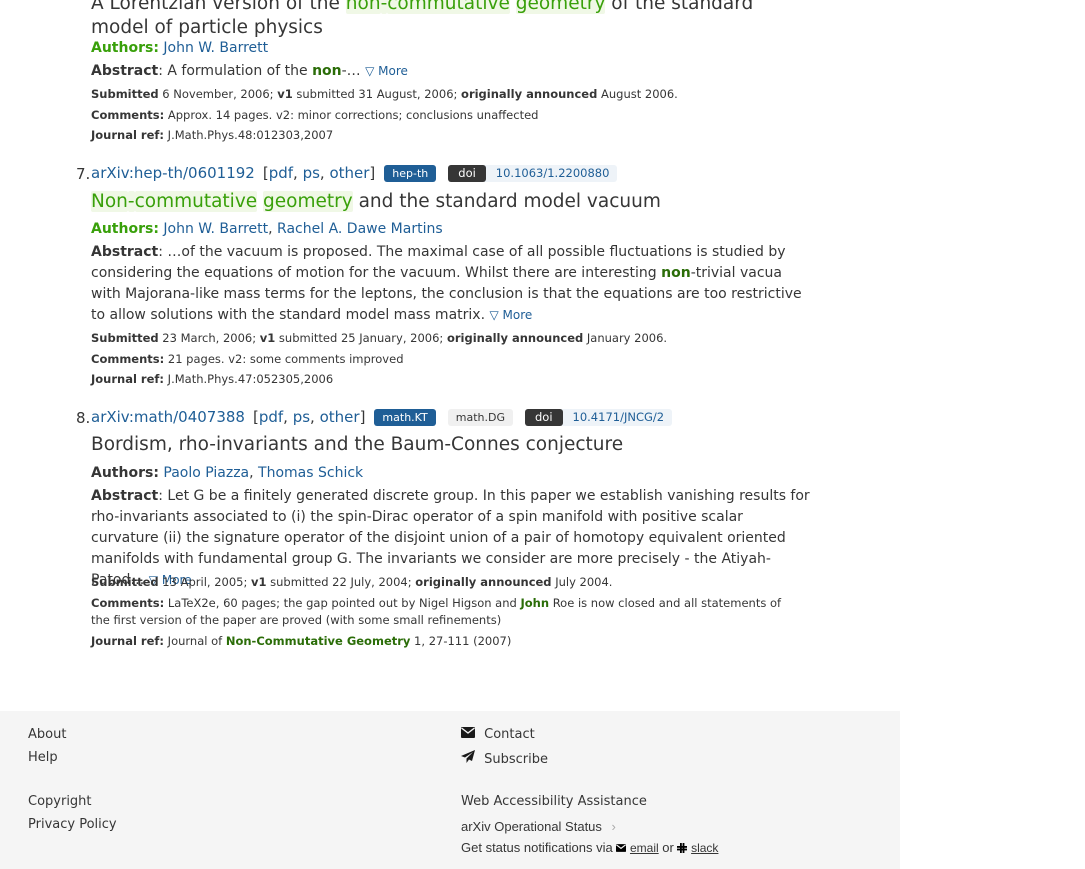 Image resolution: width=1085 pixels, height=869 pixels. What do you see at coordinates (43, 757) in the screenshot?
I see `help-link: Help` at bounding box center [43, 757].